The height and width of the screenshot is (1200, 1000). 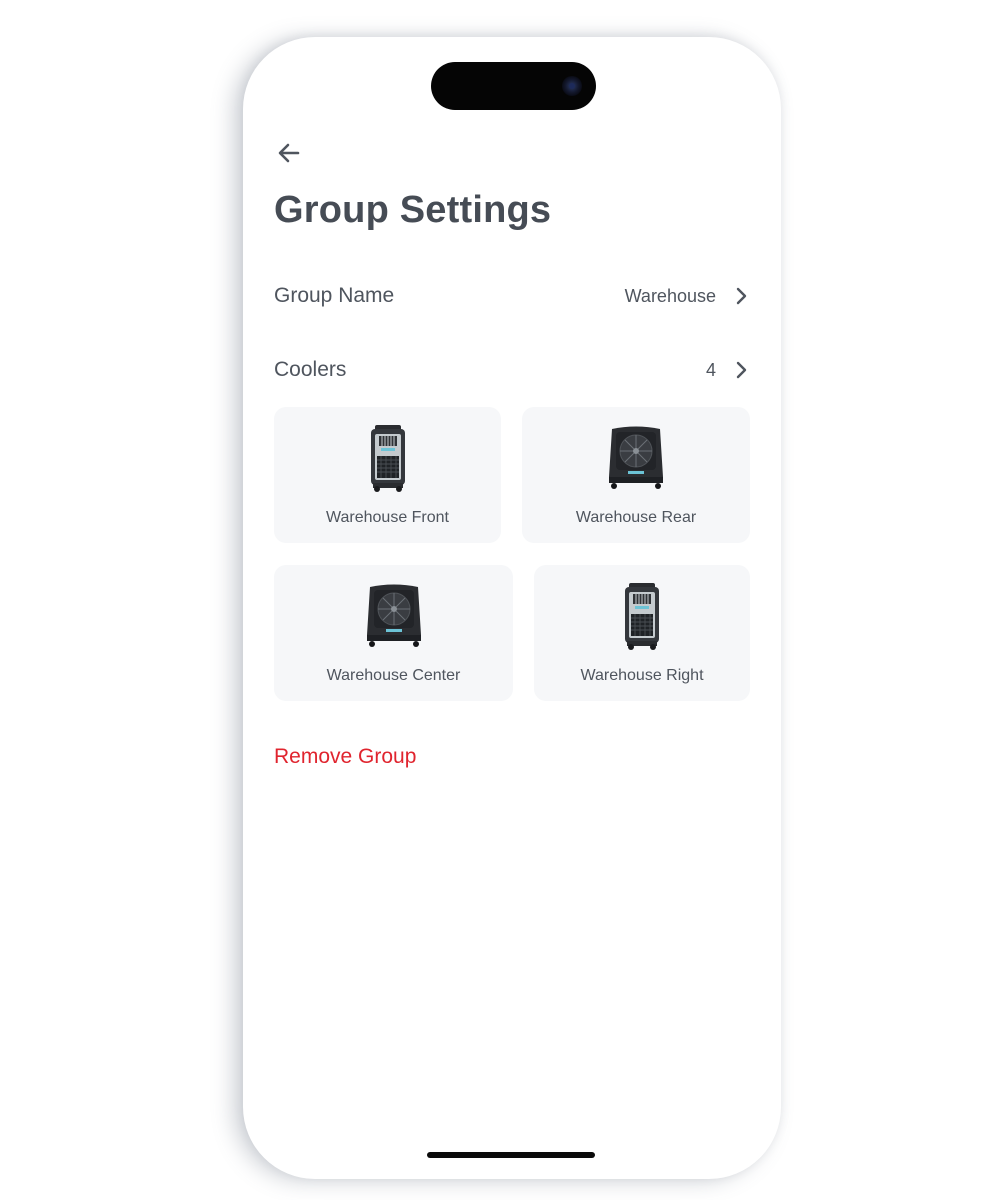 I want to click on group-name-value-wrap: Warehouse, so click(x=687, y=296).